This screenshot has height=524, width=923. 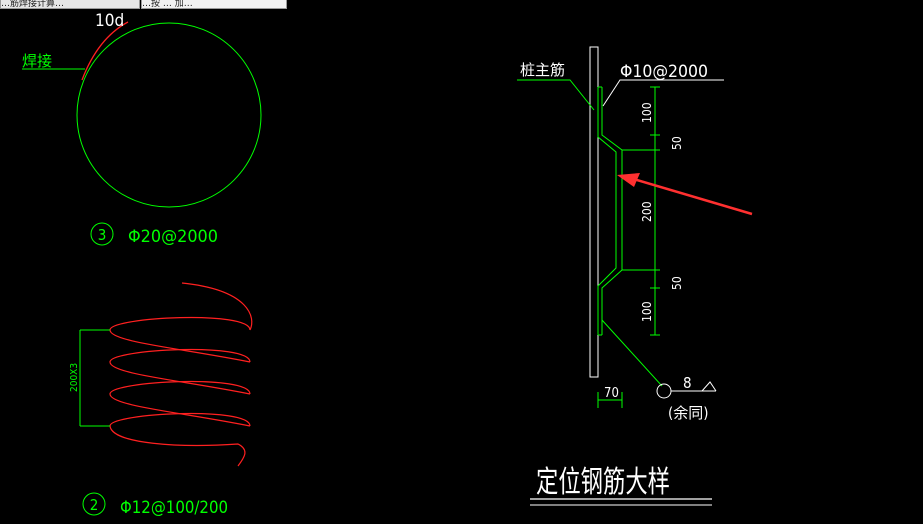 What do you see at coordinates (542, 70) in the screenshot?
I see `main-bar-label: 桩主筋` at bounding box center [542, 70].